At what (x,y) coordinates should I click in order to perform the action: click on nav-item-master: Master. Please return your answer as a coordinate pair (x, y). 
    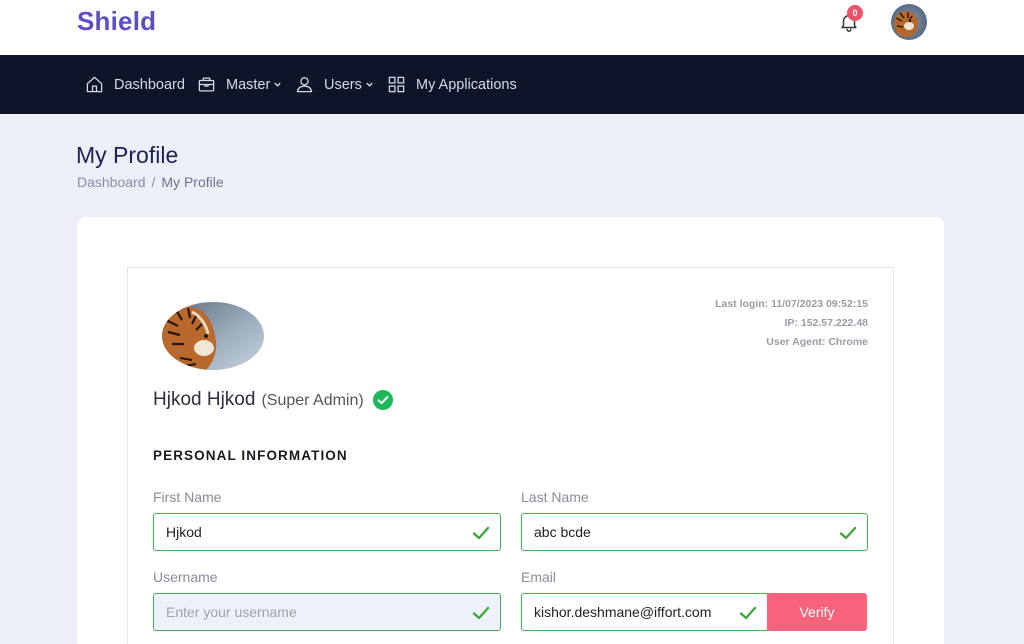
    Looking at the image, I should click on (239, 84).